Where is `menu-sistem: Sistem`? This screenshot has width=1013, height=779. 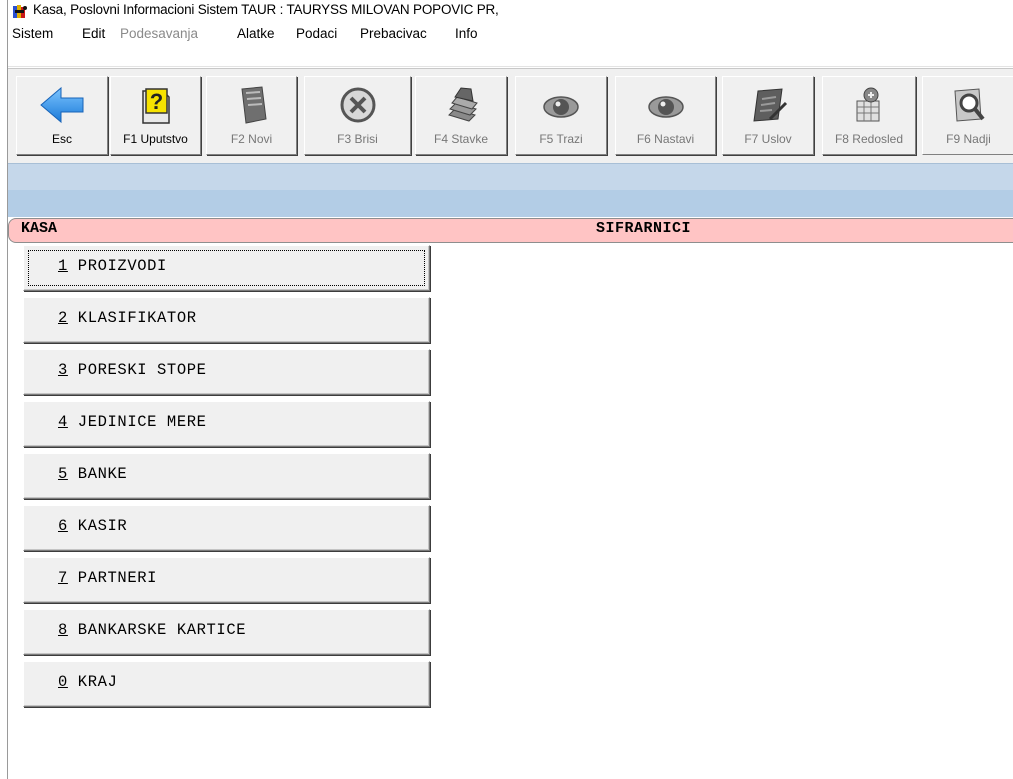
menu-sistem: Sistem is located at coordinates (32, 33).